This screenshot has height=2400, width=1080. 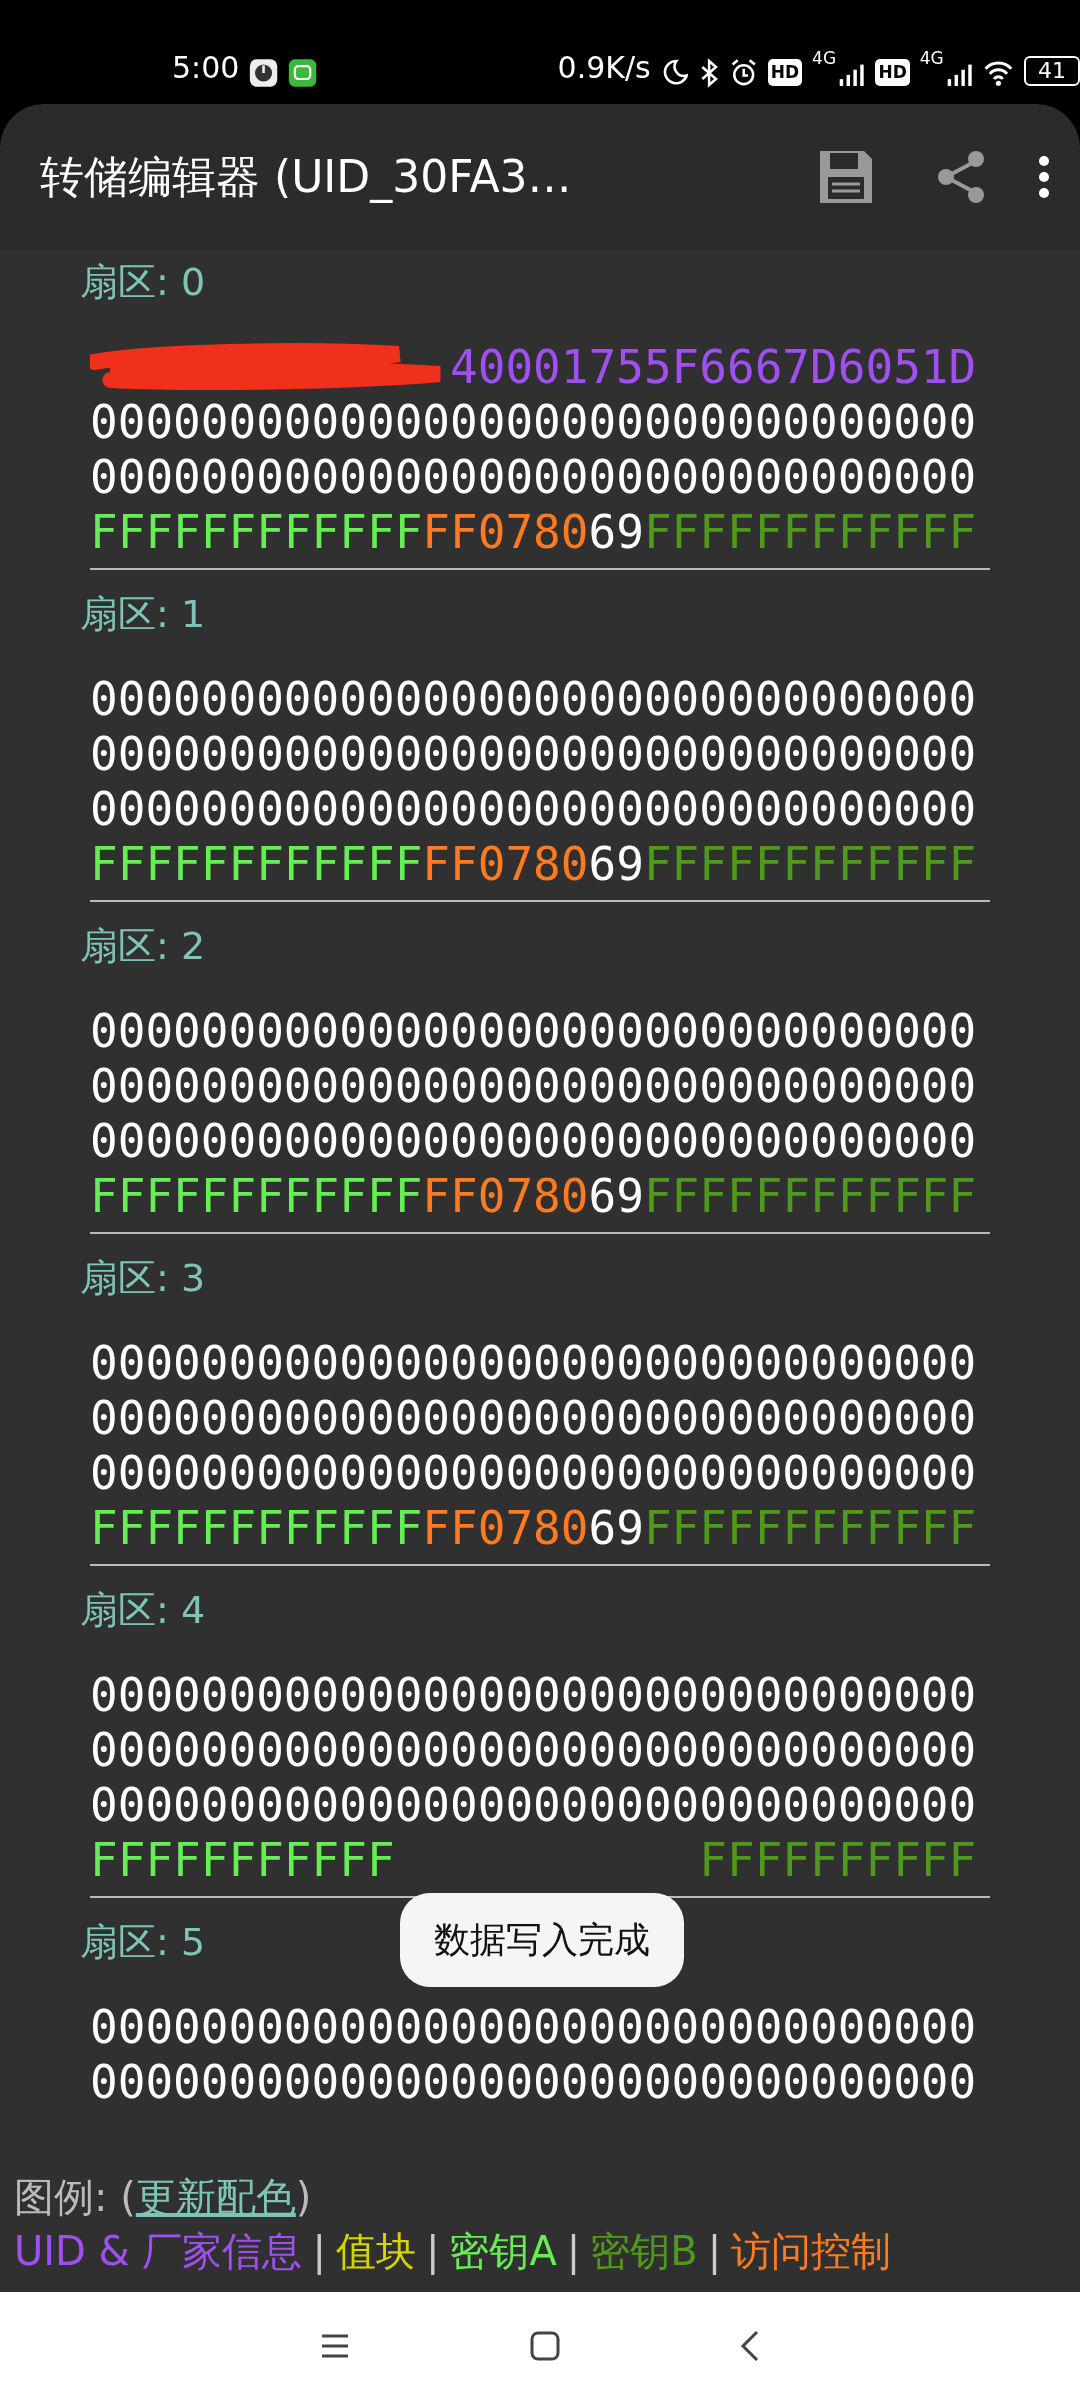 I want to click on sector-label: 扇区: 2, so click(x=143, y=946).